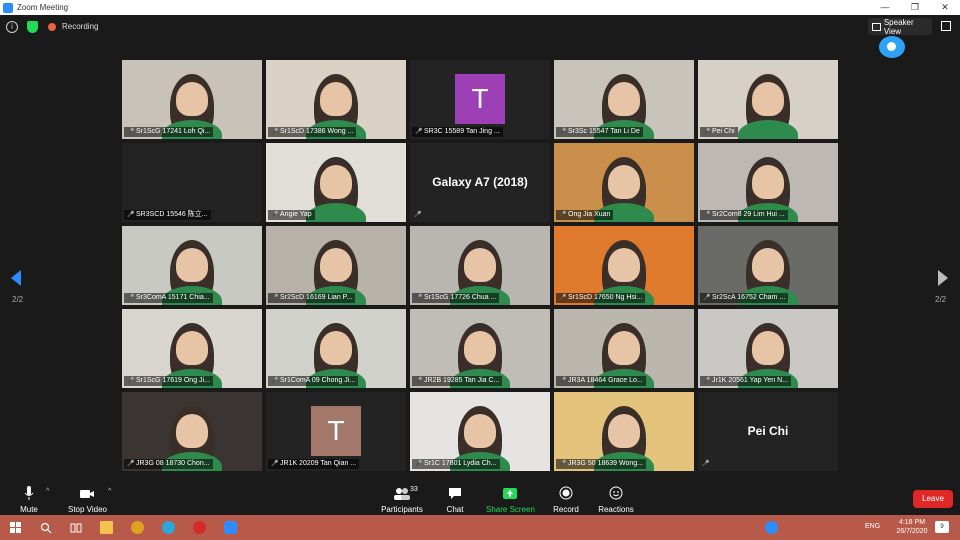 This screenshot has width=960, height=540. Describe the element at coordinates (616, 509) in the screenshot. I see `reactions-label: Reactions` at that location.